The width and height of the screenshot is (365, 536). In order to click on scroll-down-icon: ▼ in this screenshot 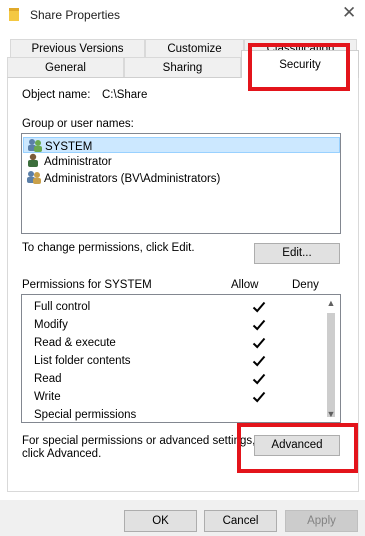, I will do `click(331, 414)`.